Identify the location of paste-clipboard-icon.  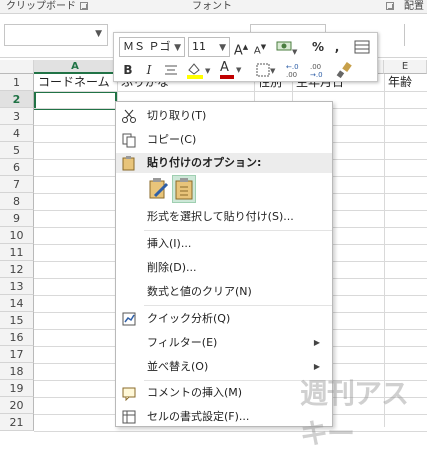
(184, 189).